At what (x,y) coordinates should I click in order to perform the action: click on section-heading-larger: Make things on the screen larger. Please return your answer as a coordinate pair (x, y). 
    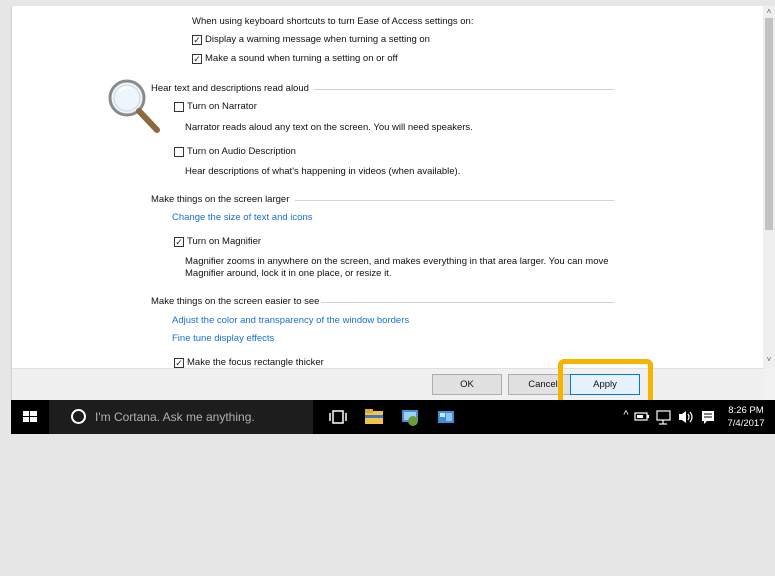
    Looking at the image, I should click on (220, 199).